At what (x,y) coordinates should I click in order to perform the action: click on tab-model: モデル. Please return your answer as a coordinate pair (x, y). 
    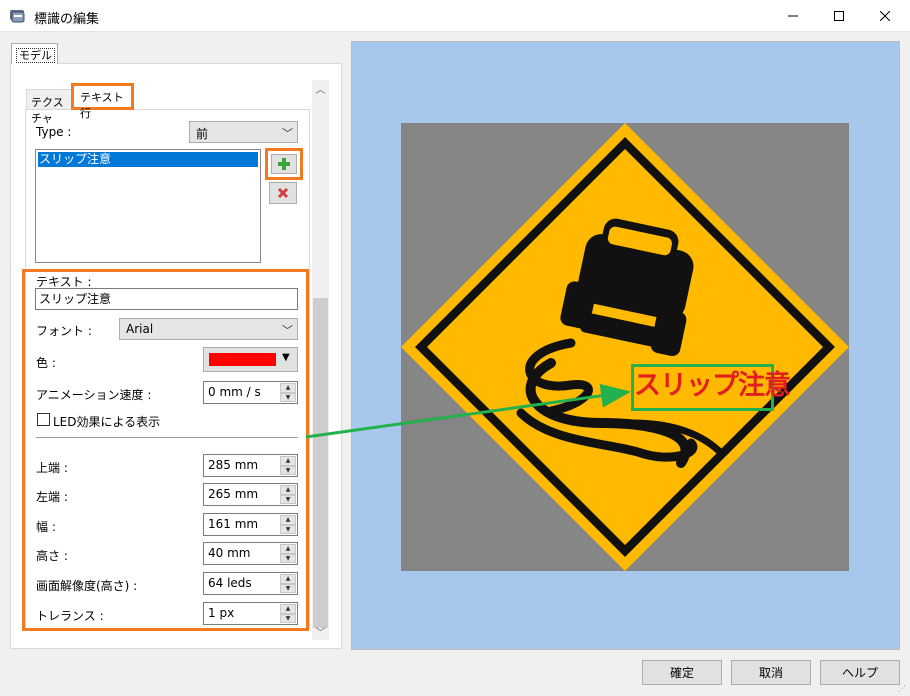
    Looking at the image, I should click on (34, 53).